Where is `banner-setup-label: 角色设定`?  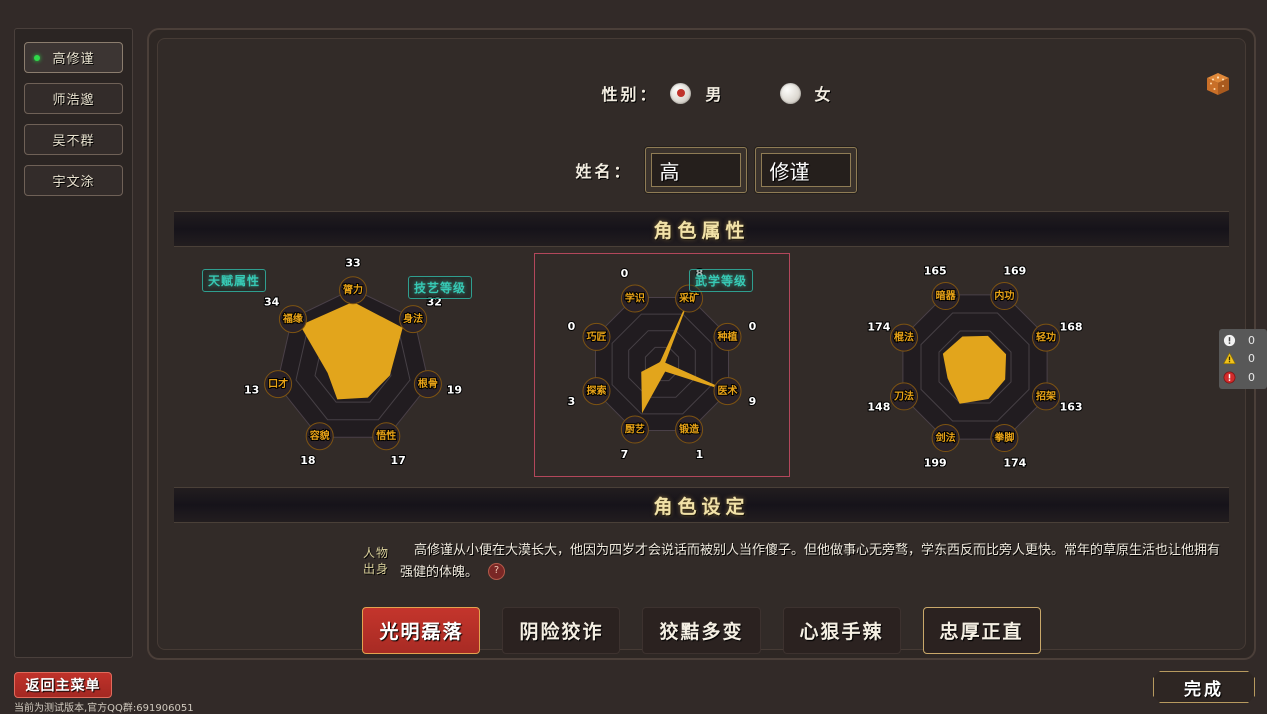 banner-setup-label: 角色设定 is located at coordinates (701, 506).